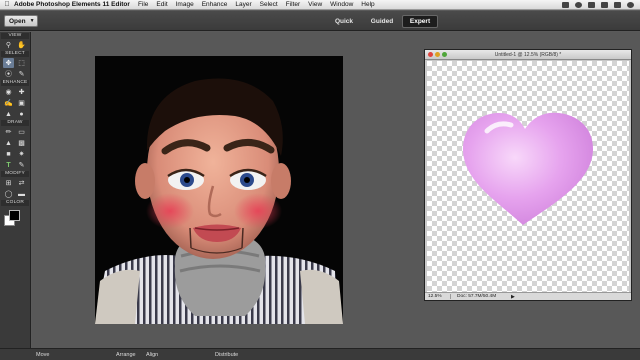  Describe the element at coordinates (578, 4) in the screenshot. I see `time-machine-icon` at that location.